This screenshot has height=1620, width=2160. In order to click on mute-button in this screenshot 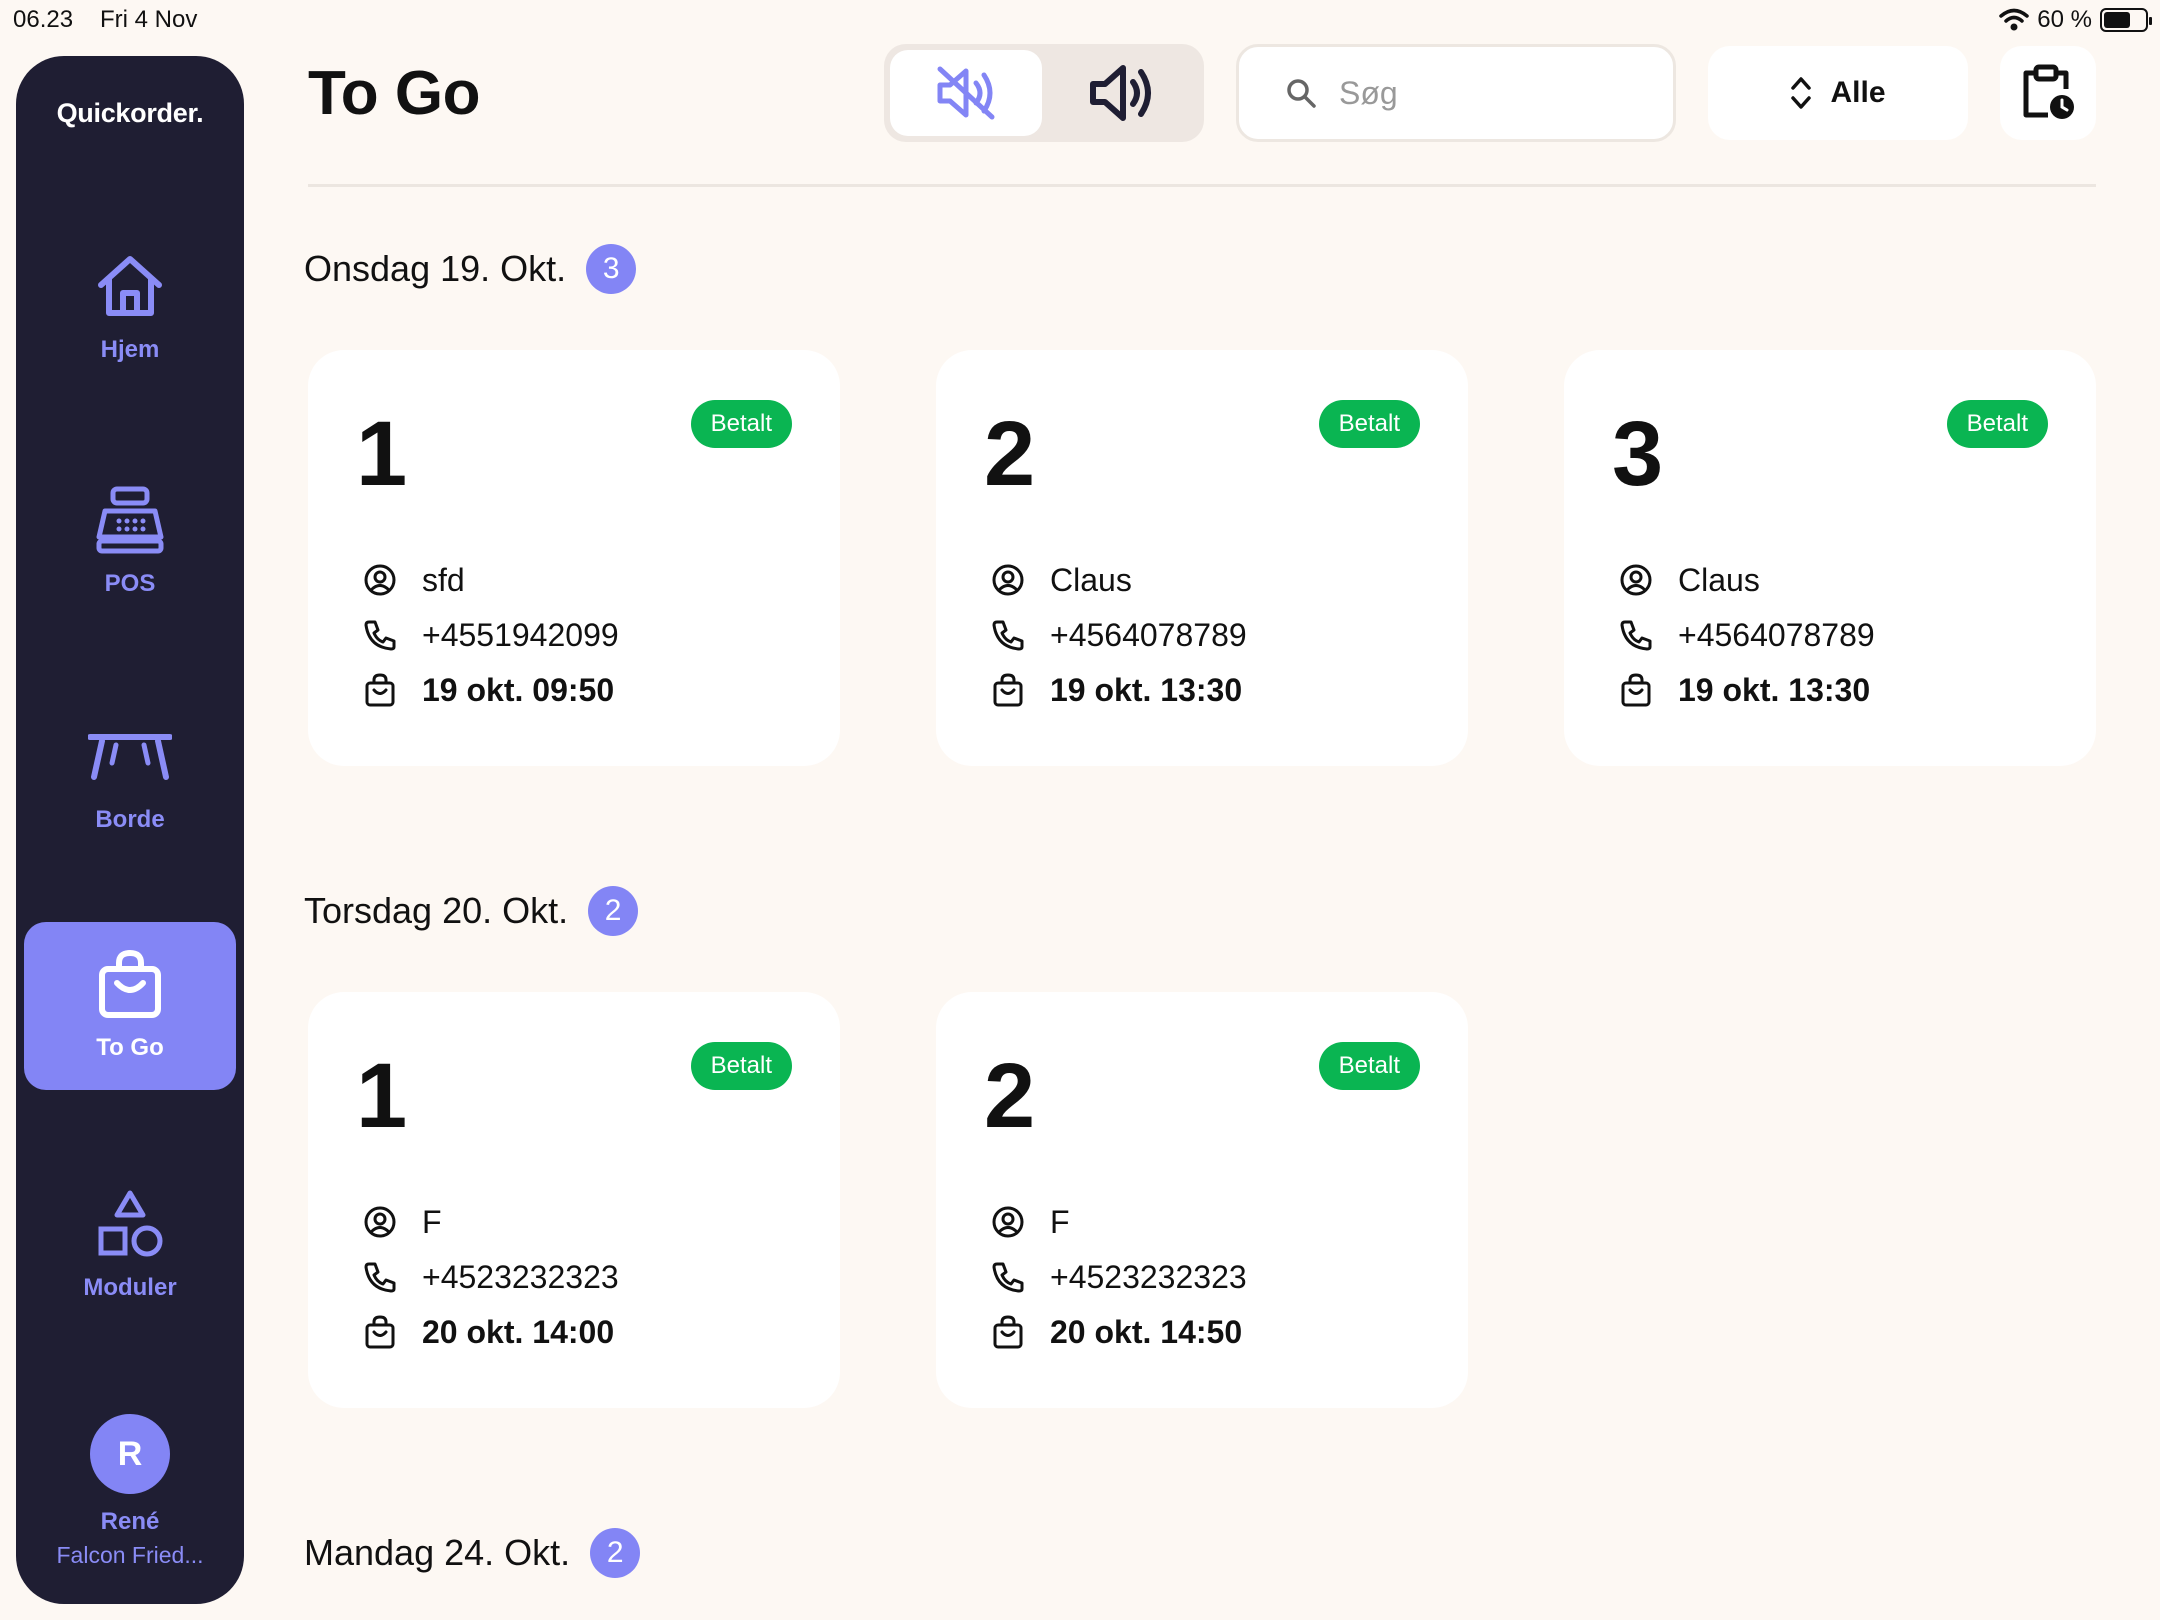, I will do `click(966, 93)`.